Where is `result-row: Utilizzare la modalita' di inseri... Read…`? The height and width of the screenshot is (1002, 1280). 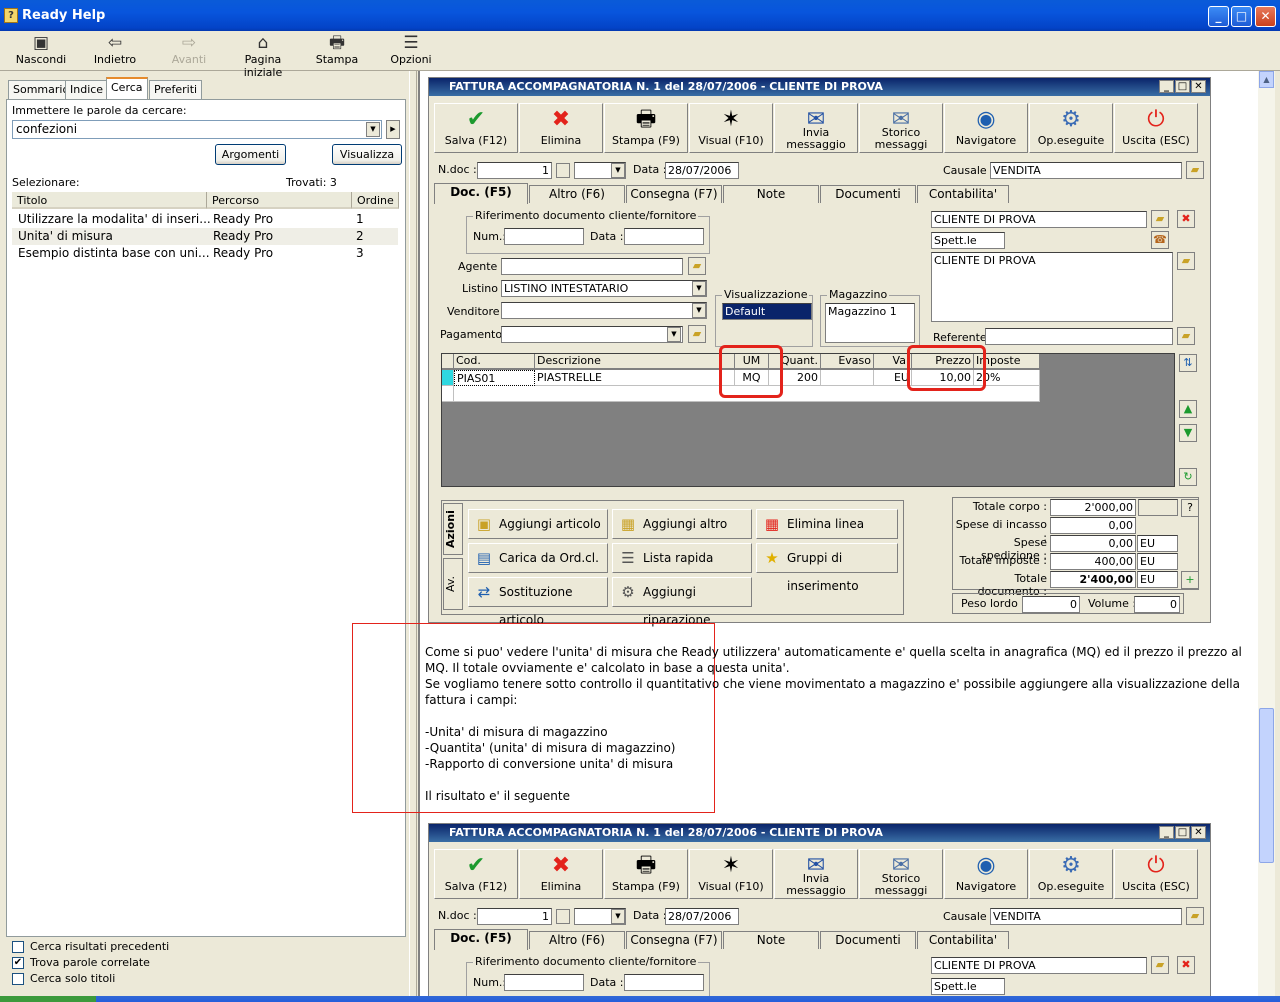 result-row: Utilizzare la modalita' di inseri... Read… is located at coordinates (205, 219).